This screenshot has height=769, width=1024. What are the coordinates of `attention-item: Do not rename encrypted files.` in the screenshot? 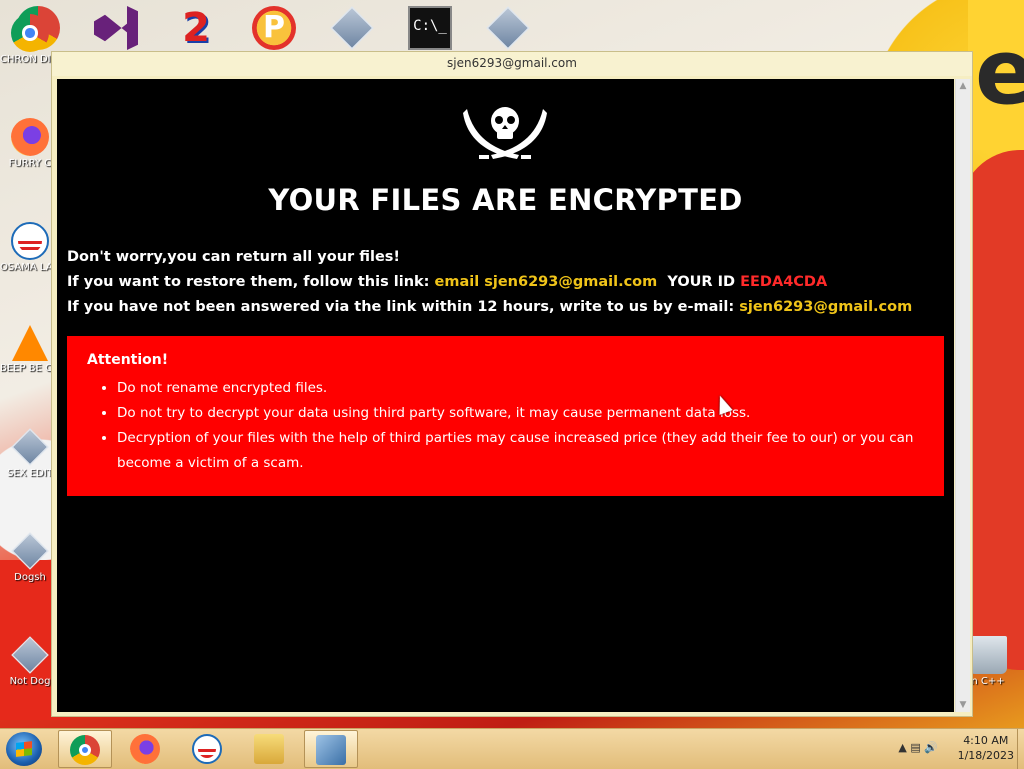 It's located at (520, 388).